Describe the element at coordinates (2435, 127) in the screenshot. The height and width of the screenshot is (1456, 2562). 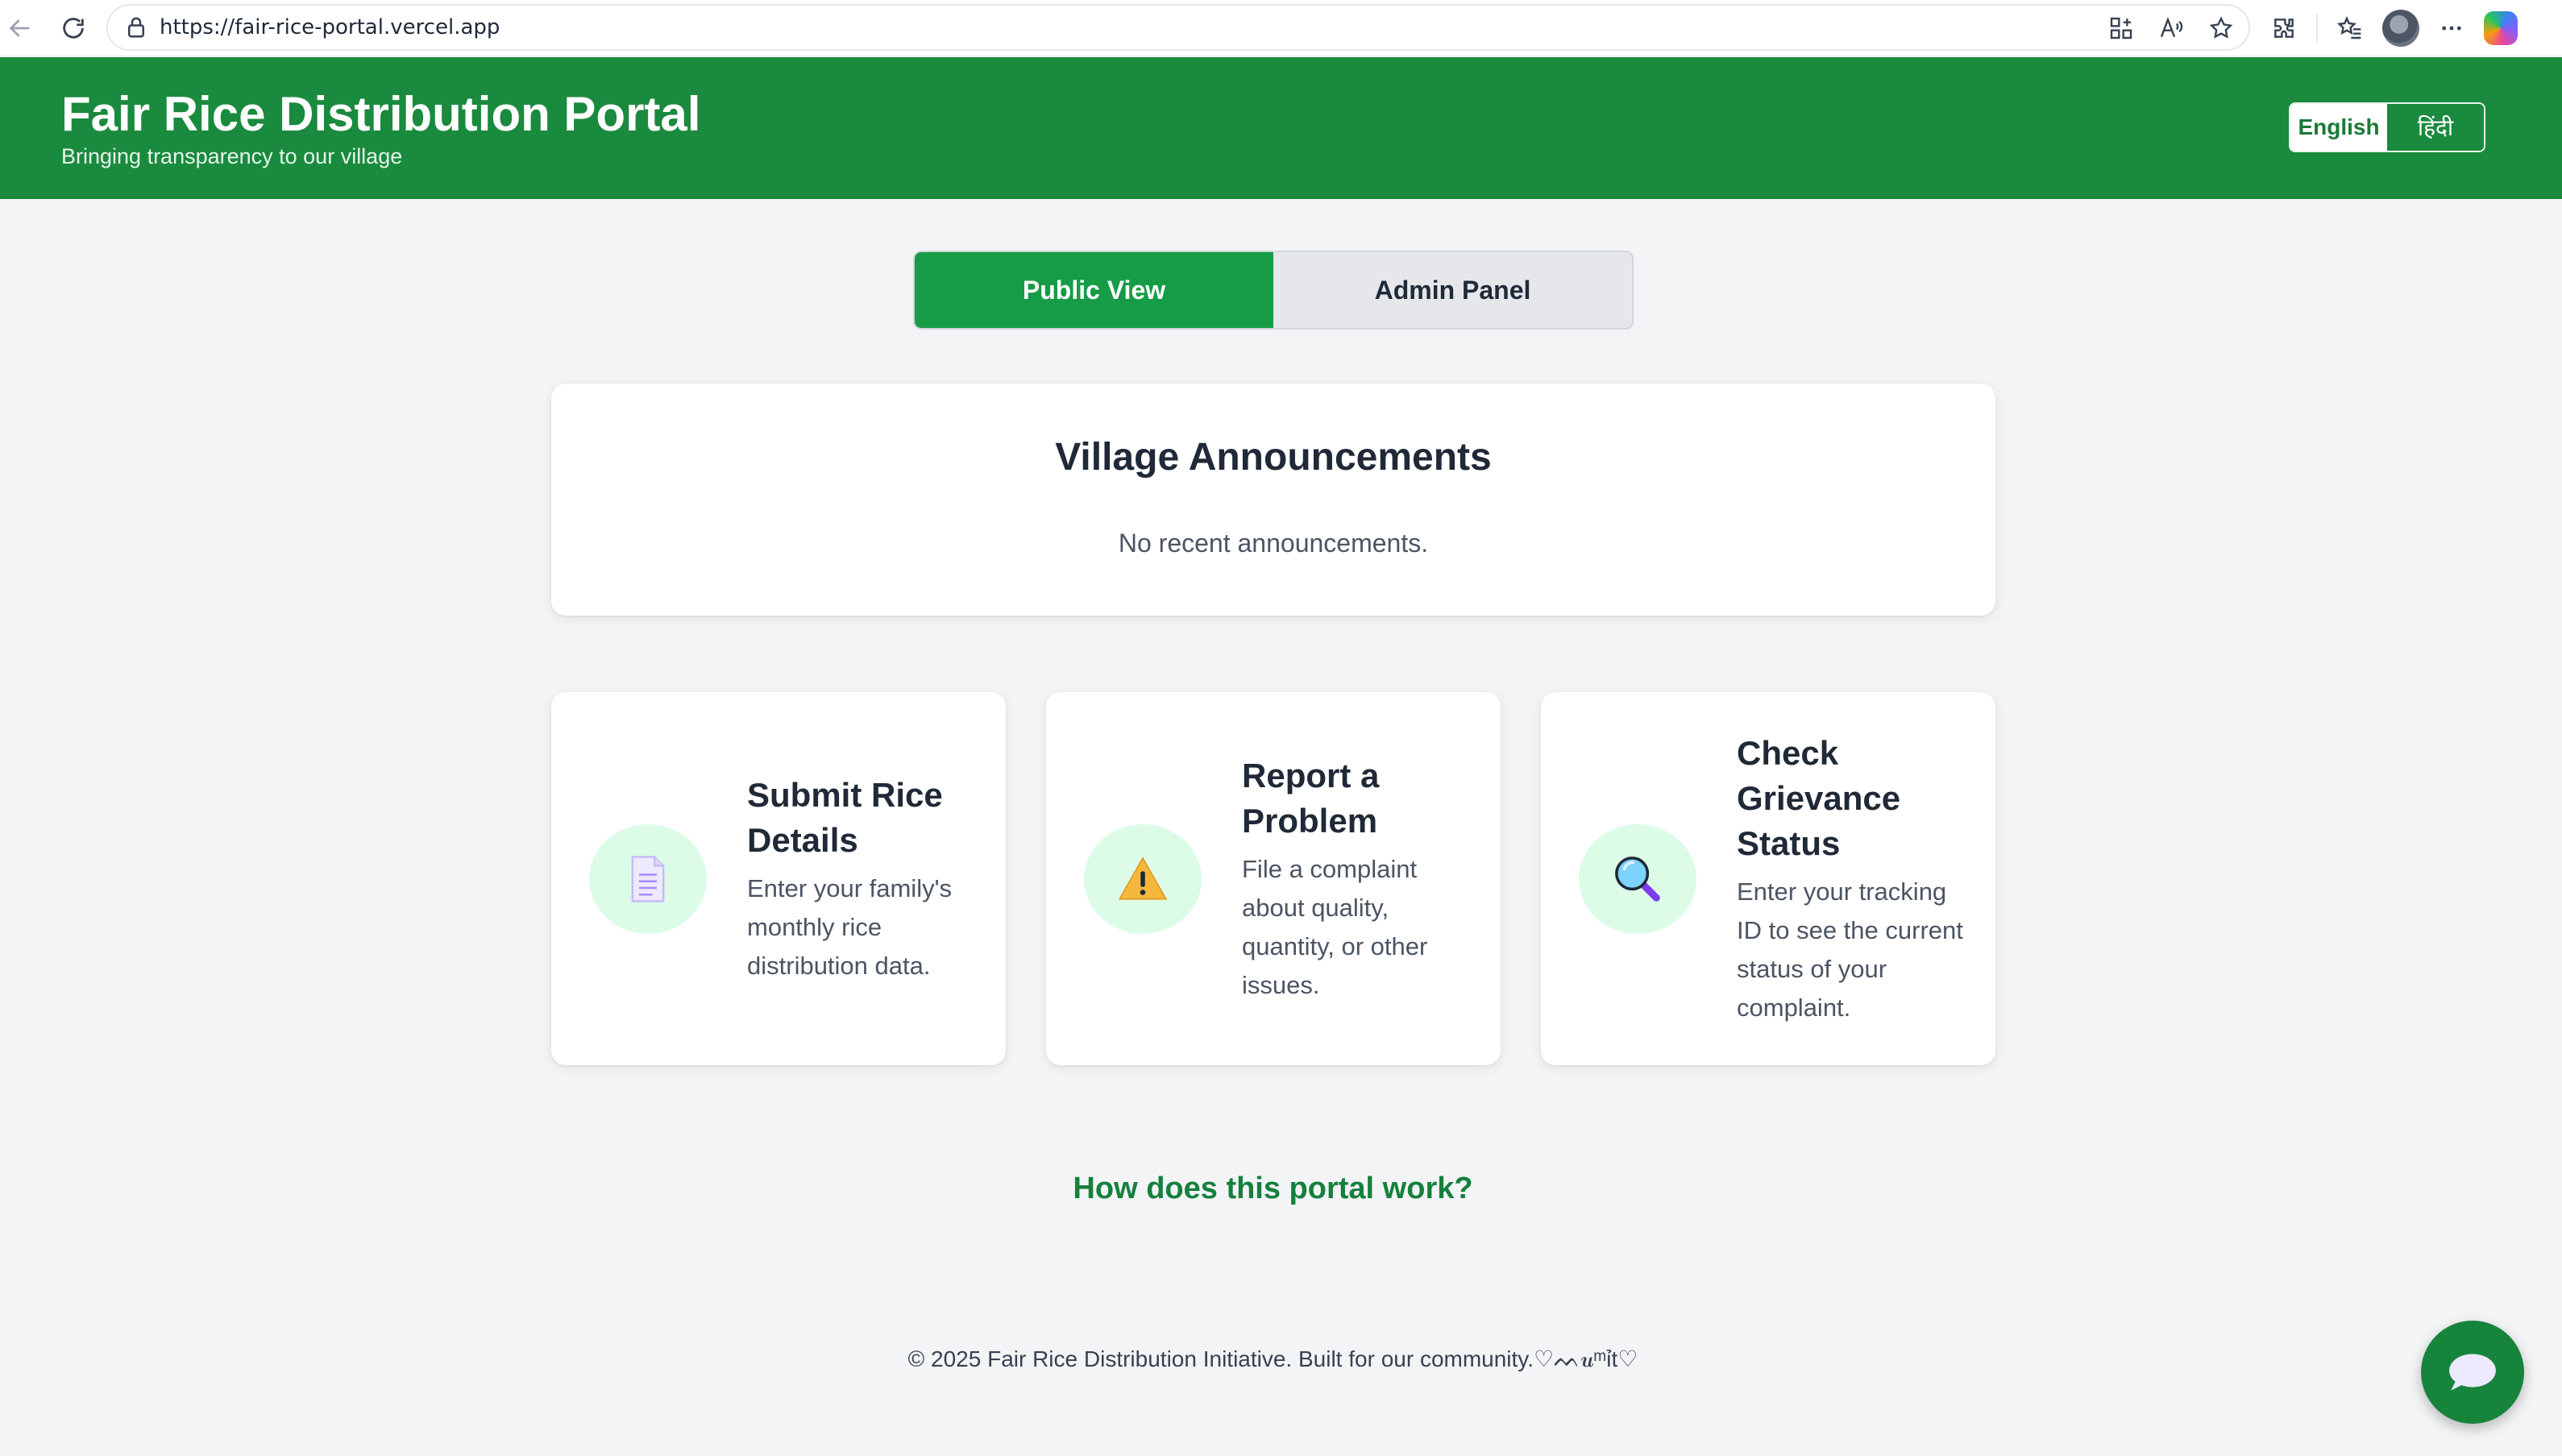
I see `language-hindi-button: हिंदी` at that location.